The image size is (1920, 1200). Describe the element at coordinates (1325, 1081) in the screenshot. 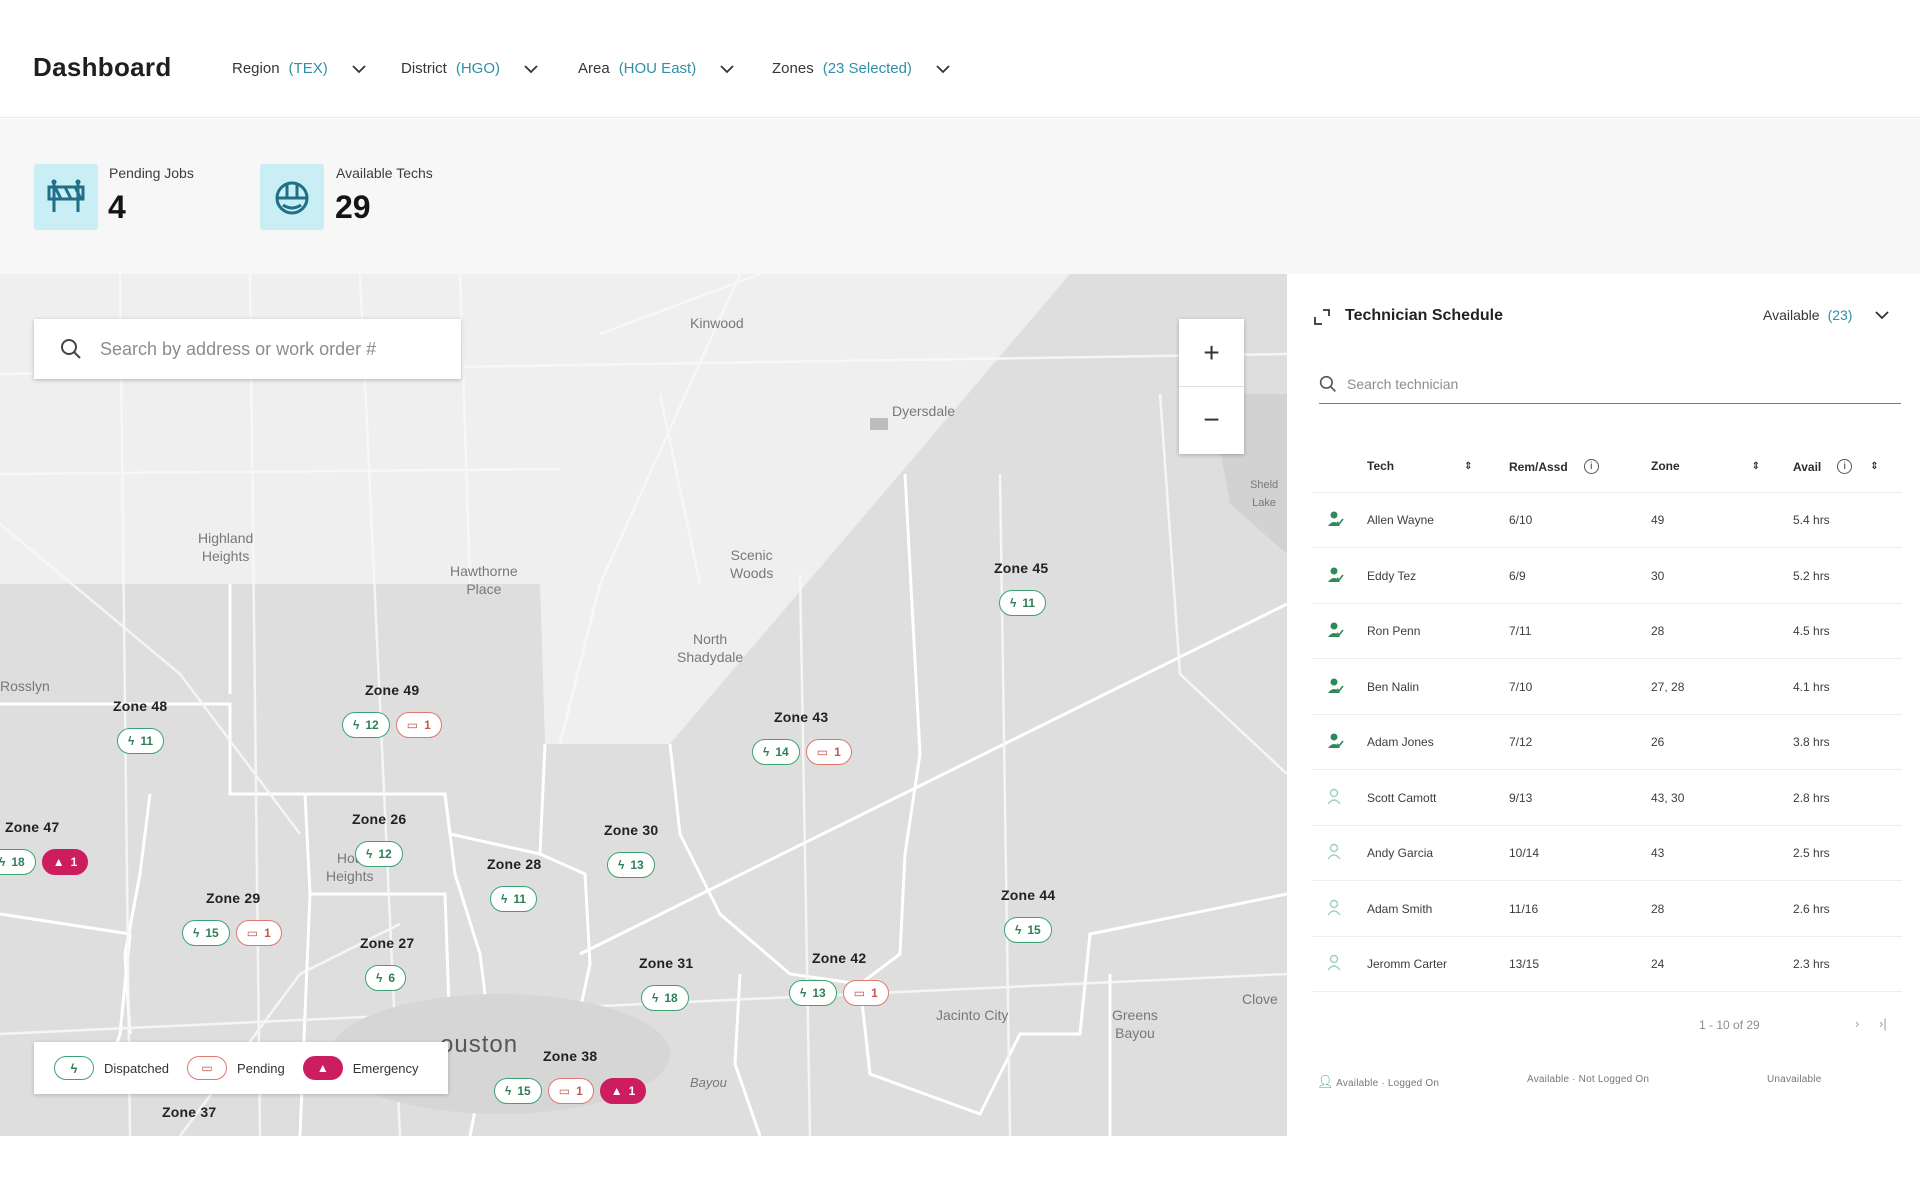

I see `person-check-icon: 👤︎` at that location.